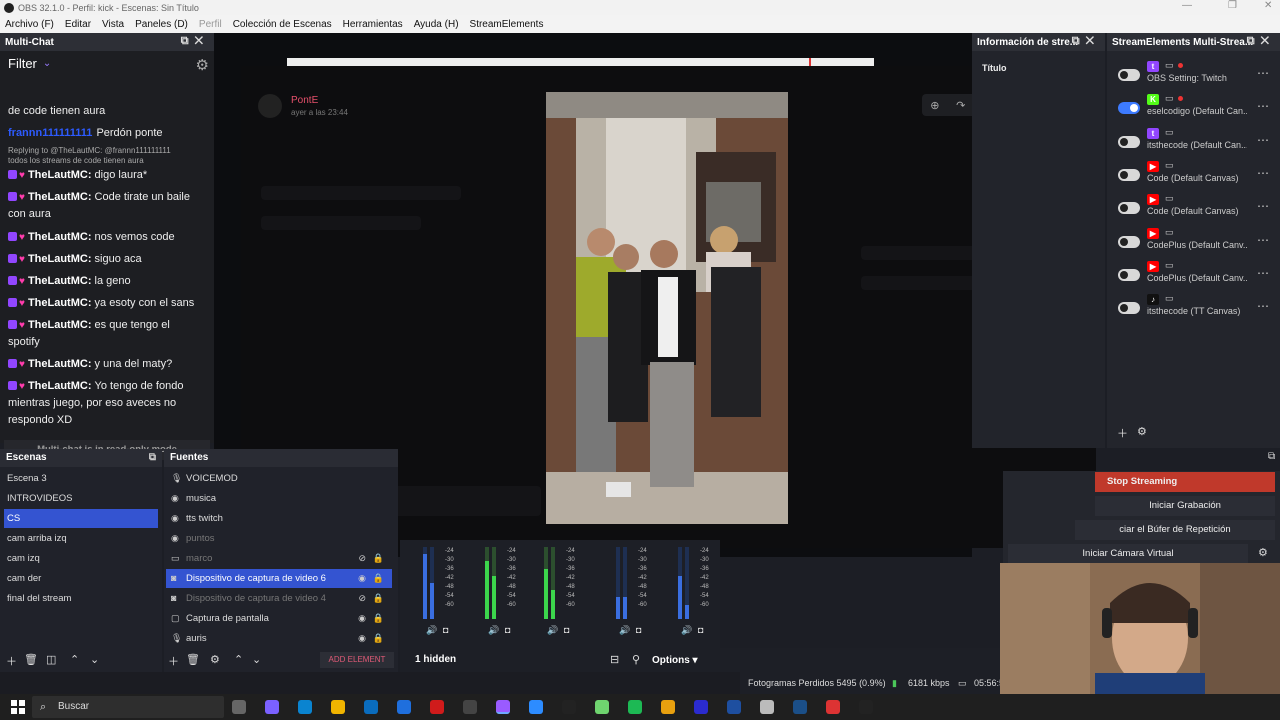 This screenshot has width=1280, height=720. I want to click on taskbar-spotify-icon, so click(635, 707).